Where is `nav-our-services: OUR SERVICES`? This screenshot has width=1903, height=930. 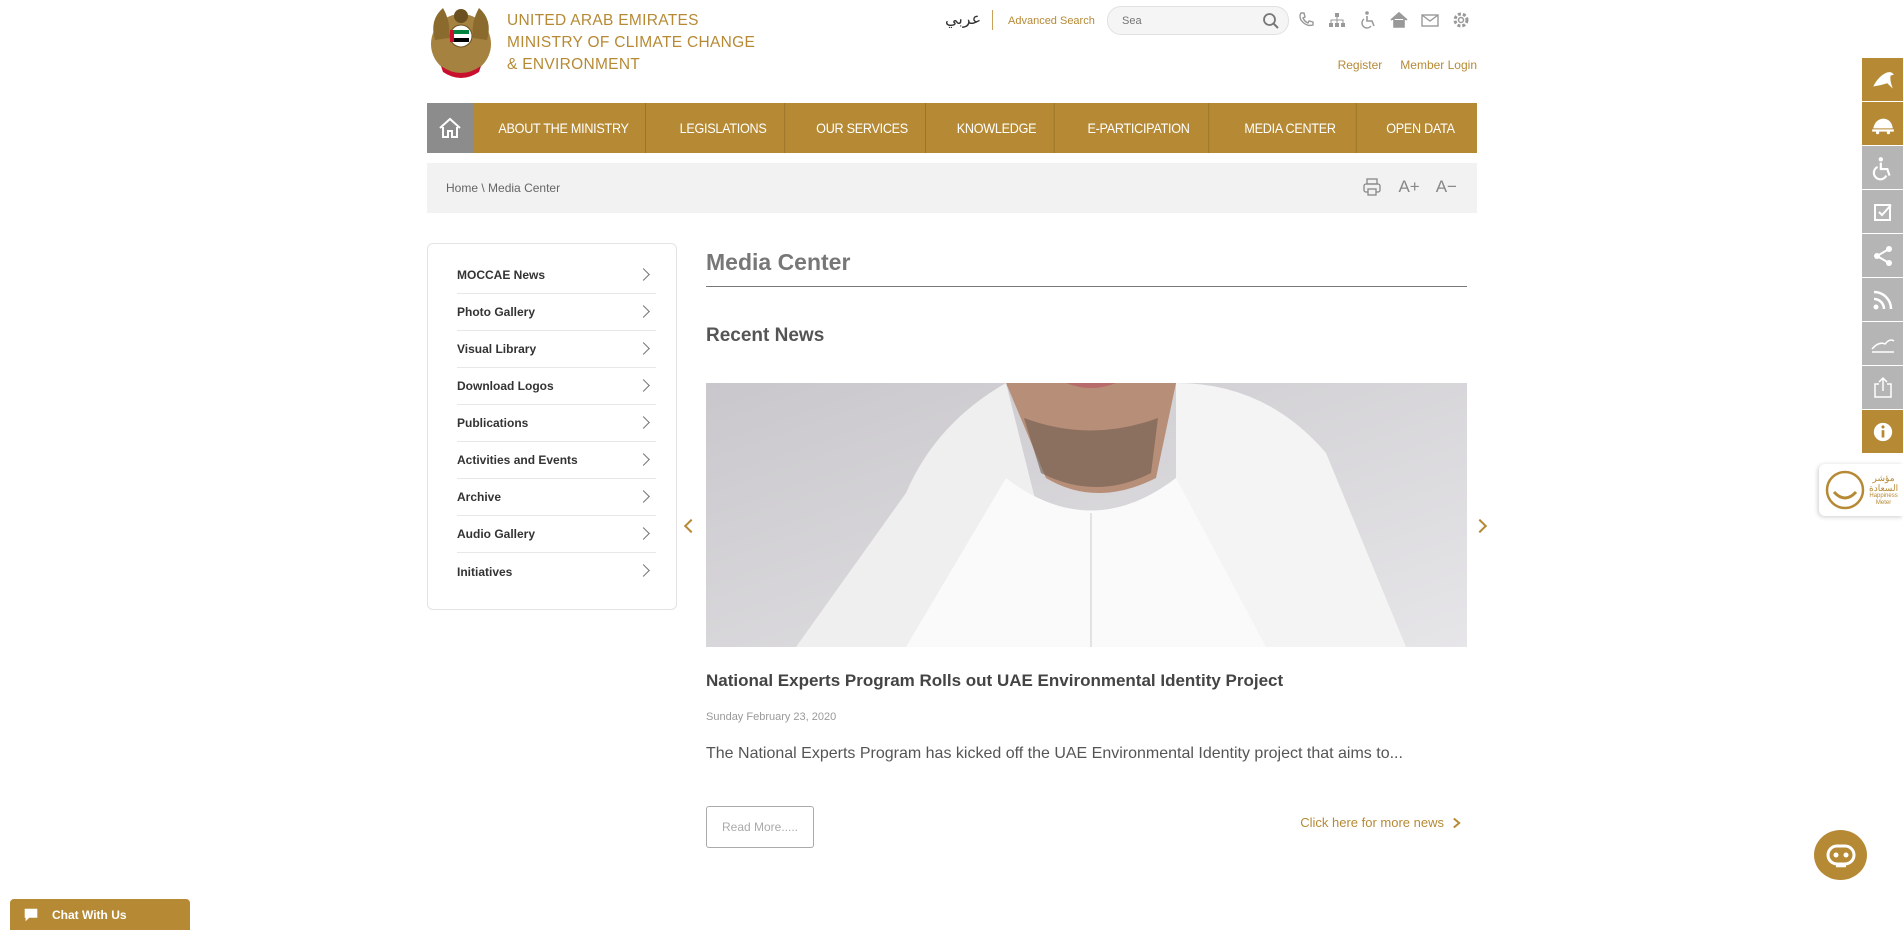 nav-our-services: OUR SERVICES is located at coordinates (862, 128).